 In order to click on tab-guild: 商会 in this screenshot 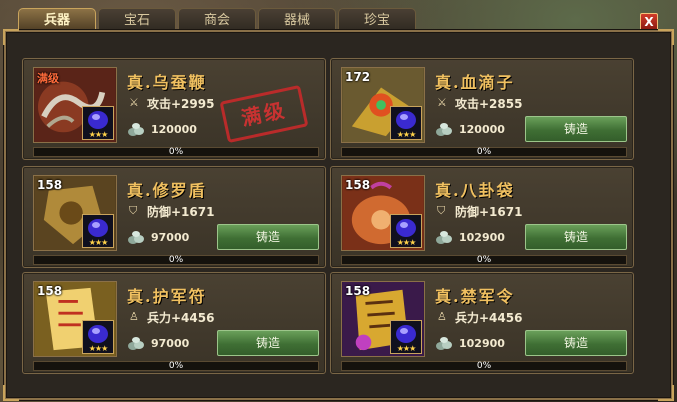, I will do `click(217, 20)`.